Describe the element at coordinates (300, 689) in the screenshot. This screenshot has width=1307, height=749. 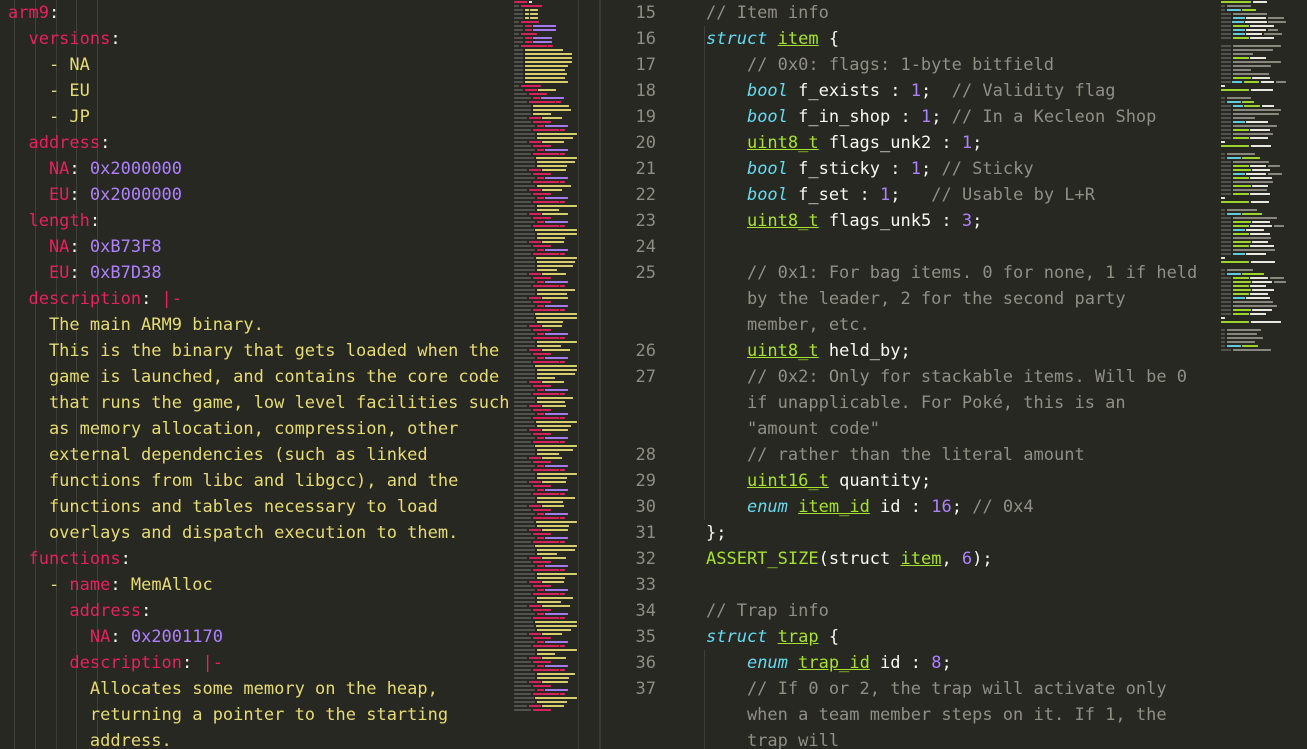
I see `yaml-line-content: Allocates some memory on the heap,` at that location.